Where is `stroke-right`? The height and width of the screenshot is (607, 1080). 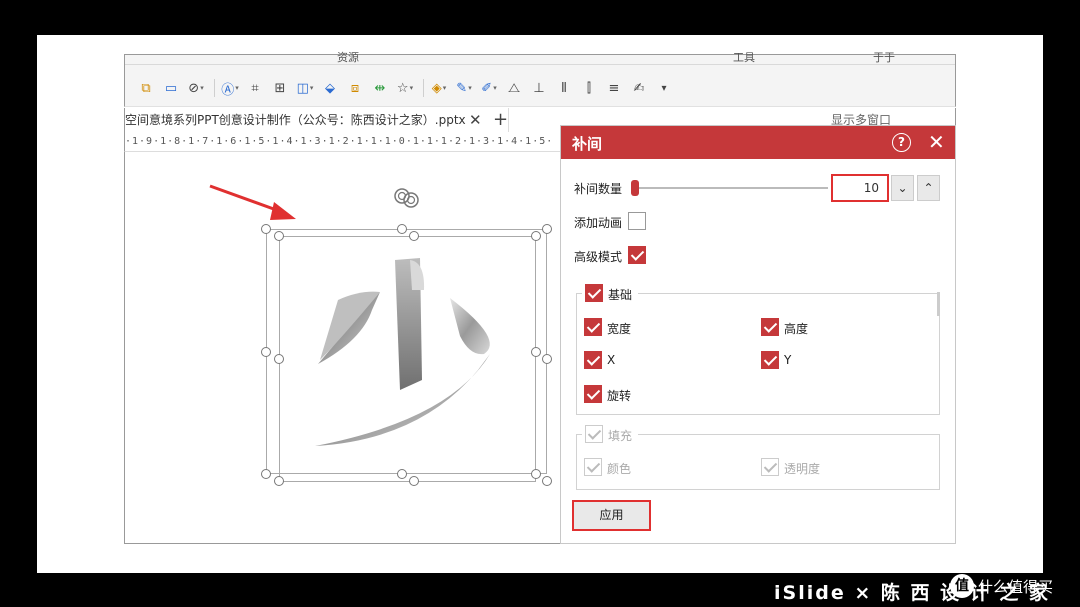
stroke-right is located at coordinates (470, 326).